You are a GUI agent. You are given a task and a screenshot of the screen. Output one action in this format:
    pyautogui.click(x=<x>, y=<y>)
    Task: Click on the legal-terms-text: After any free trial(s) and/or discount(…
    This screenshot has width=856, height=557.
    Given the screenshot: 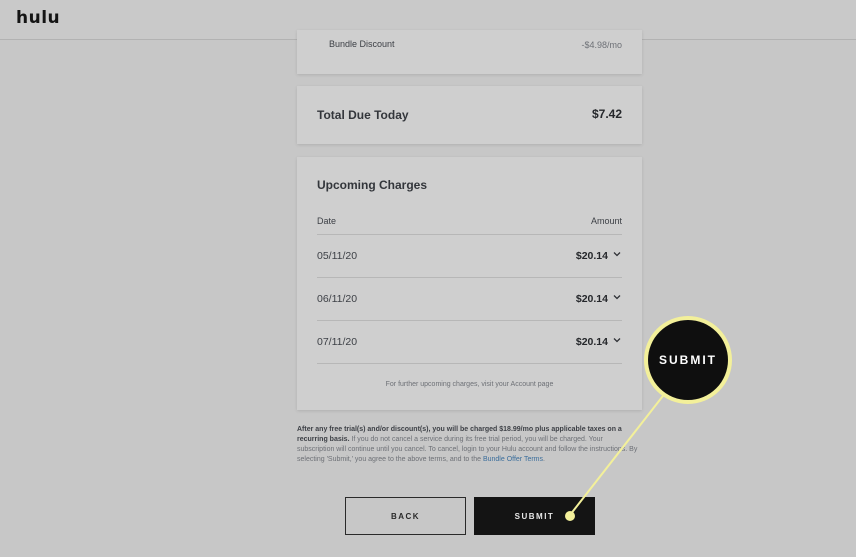 What is the action you would take?
    pyautogui.click(x=469, y=445)
    